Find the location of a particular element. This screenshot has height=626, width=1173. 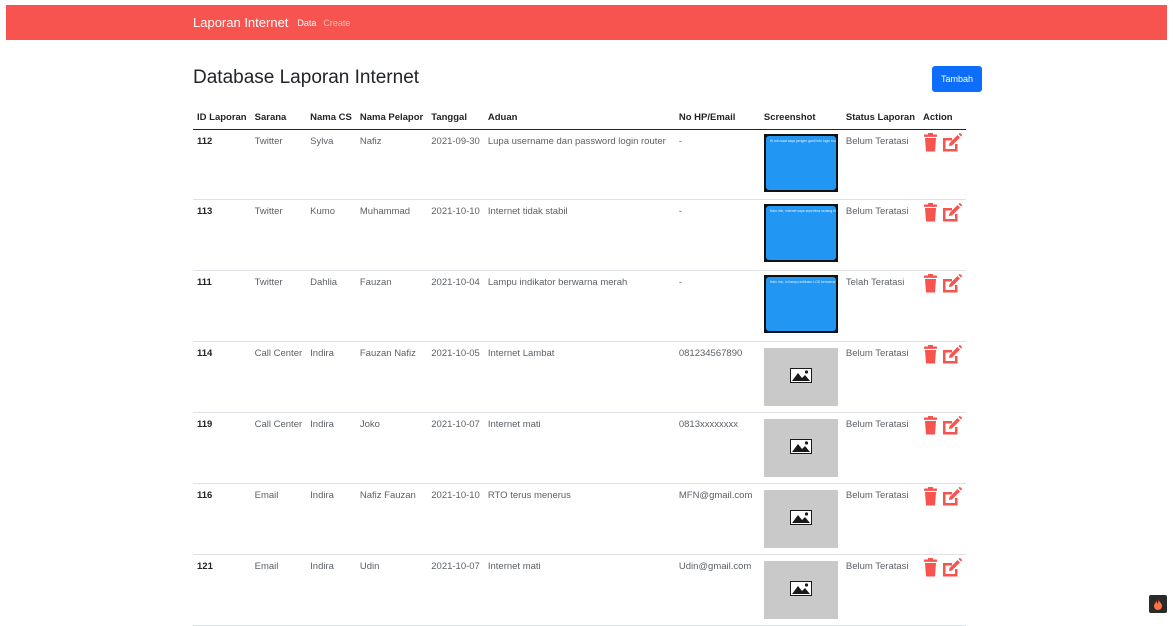

cell-tanggal: 2021-10-10 is located at coordinates (455, 235).